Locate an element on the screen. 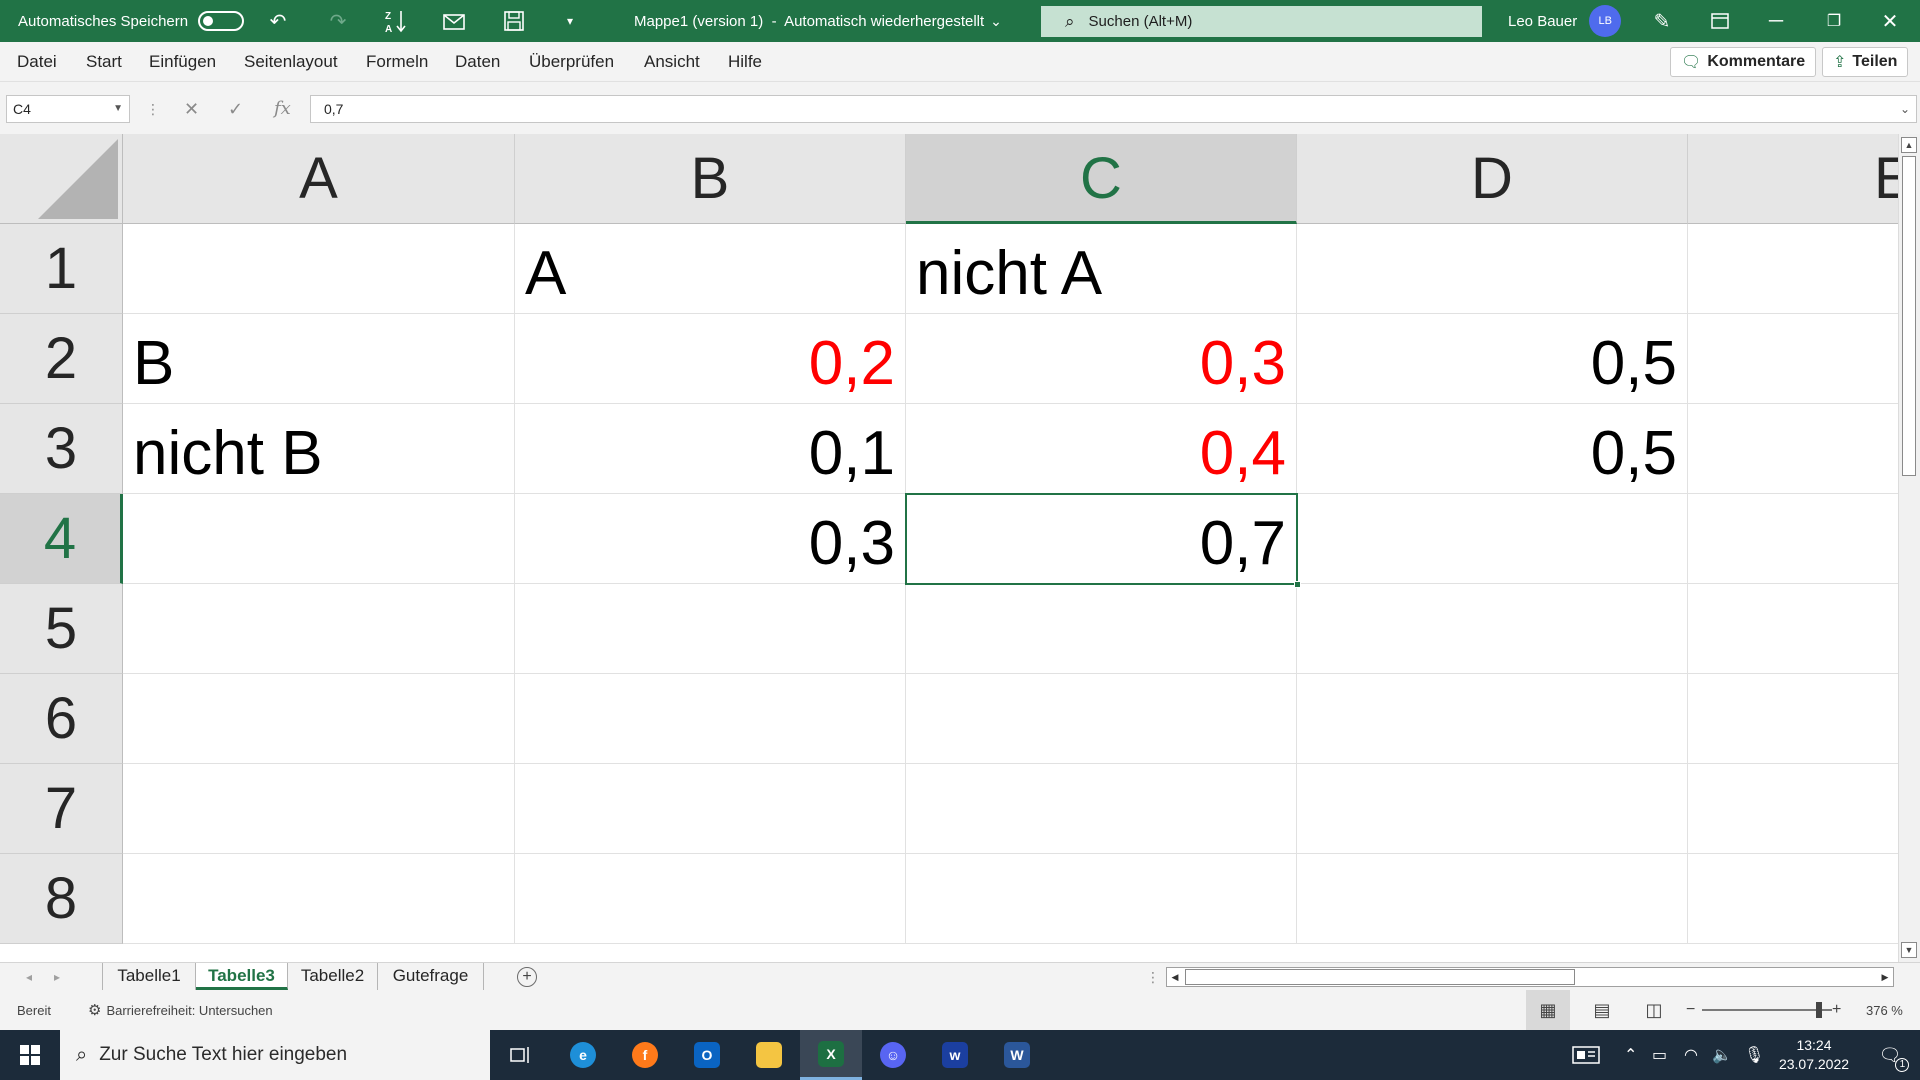 This screenshot has width=1920, height=1080. add-sheet-icon: + is located at coordinates (527, 977).